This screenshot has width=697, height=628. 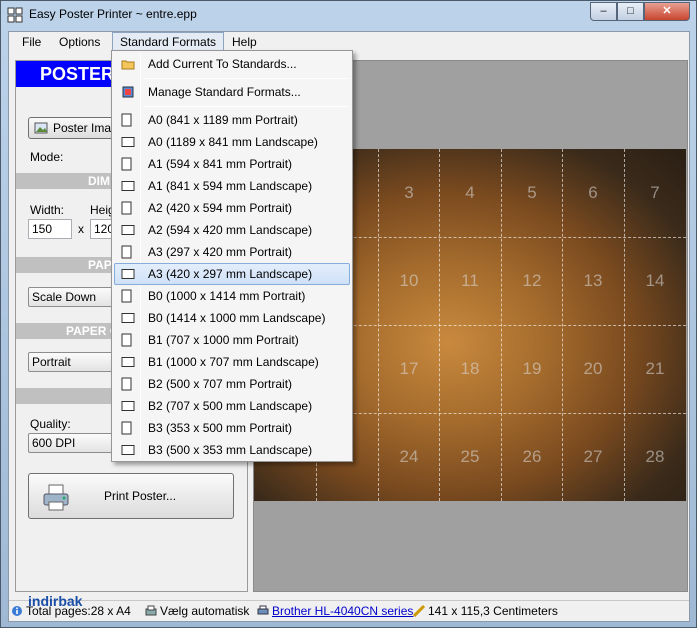 What do you see at coordinates (50, 424) in the screenshot?
I see `quality-label: Quality:` at bounding box center [50, 424].